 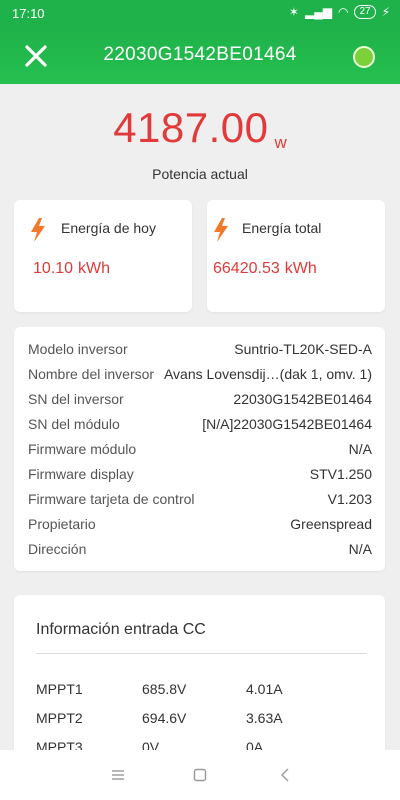 What do you see at coordinates (59, 689) in the screenshot?
I see `mppt-name: MPPT1` at bounding box center [59, 689].